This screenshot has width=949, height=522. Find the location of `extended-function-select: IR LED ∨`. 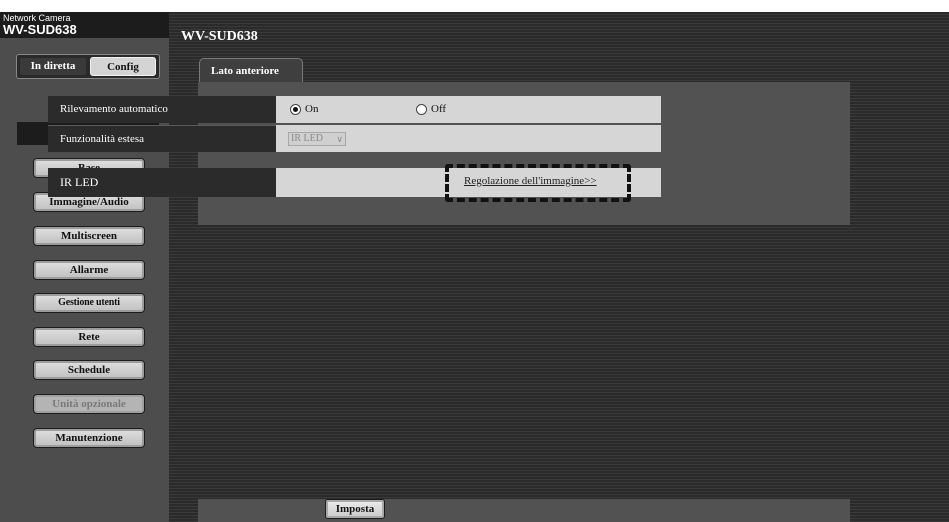

extended-function-select: IR LED ∨ is located at coordinates (317, 139).